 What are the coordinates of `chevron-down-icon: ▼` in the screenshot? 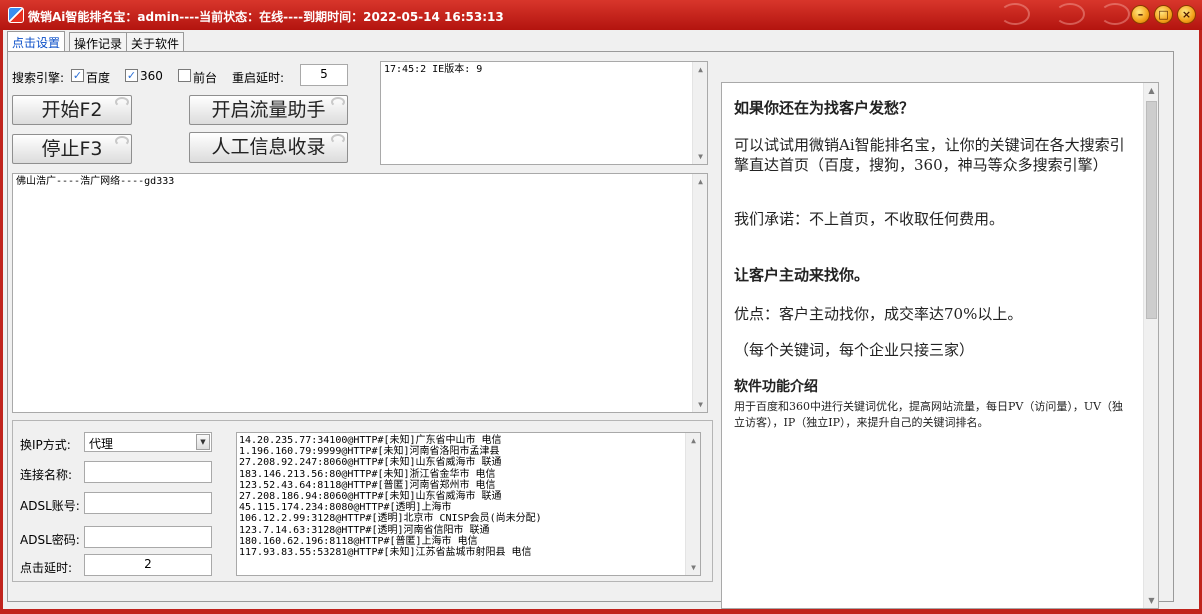 It's located at (203, 442).